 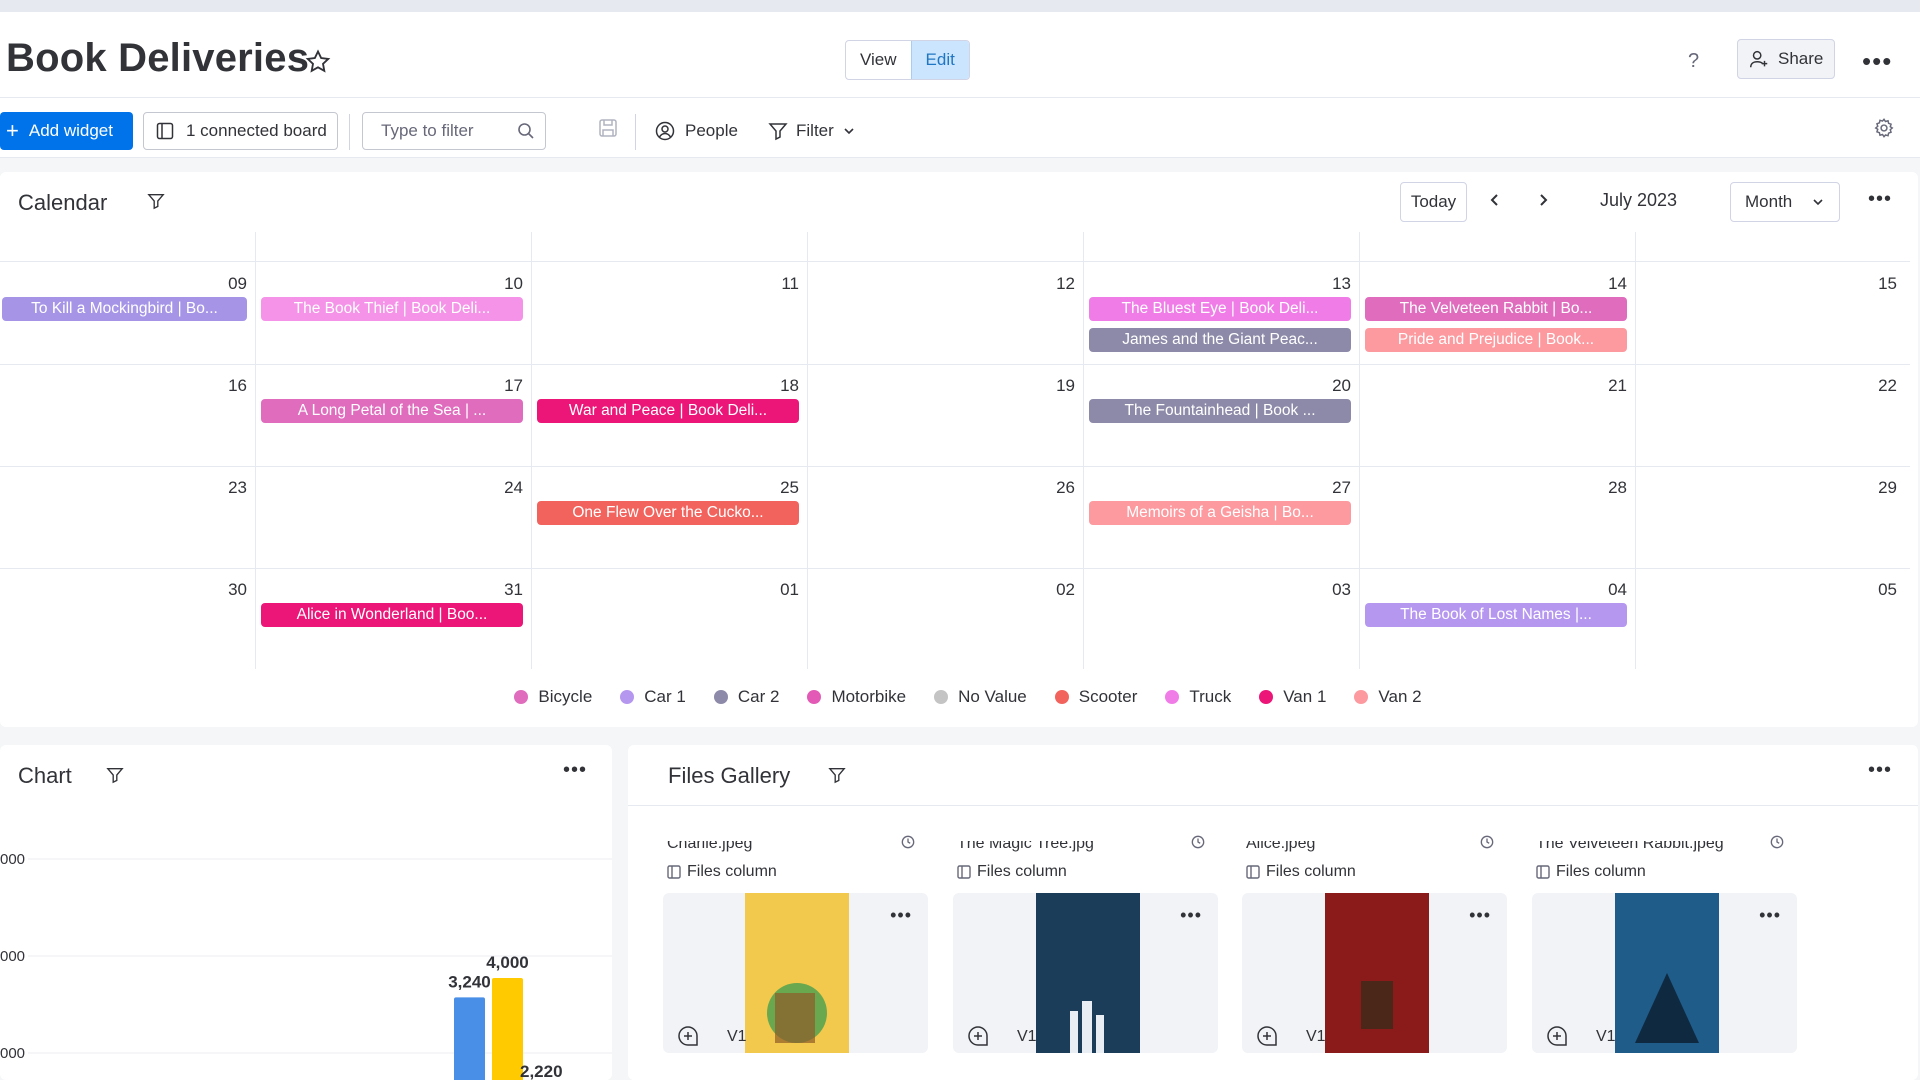 What do you see at coordinates (1607, 590) in the screenshot?
I see `calendar-day-number: 04` at bounding box center [1607, 590].